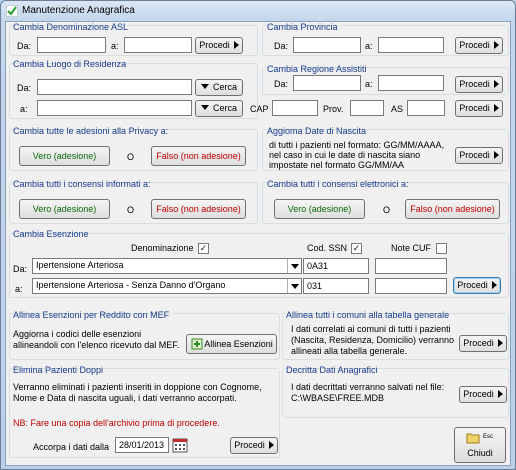  I want to click on esenzione-da-value: Ipertensione Arteriosa, so click(80, 265).